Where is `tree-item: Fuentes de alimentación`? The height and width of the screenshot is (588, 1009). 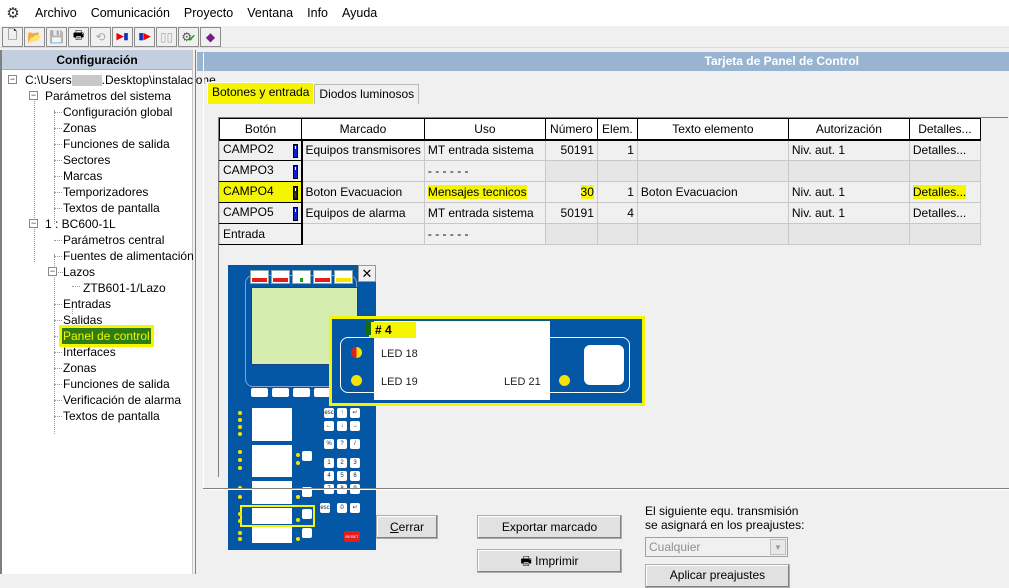
tree-item: Fuentes de alimentación is located at coordinates (98, 256).